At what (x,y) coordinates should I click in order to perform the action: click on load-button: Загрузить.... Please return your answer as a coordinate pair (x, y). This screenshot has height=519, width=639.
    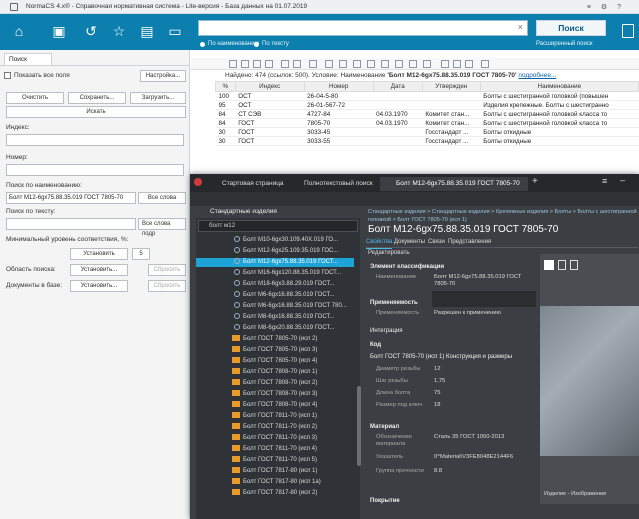
    Looking at the image, I should click on (158, 98).